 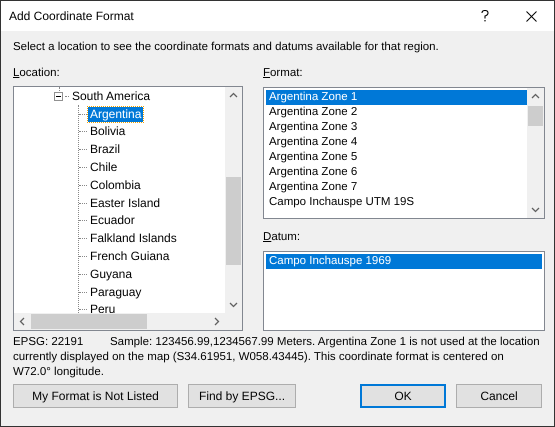 What do you see at coordinates (111, 96) in the screenshot?
I see `tree-item: South America` at bounding box center [111, 96].